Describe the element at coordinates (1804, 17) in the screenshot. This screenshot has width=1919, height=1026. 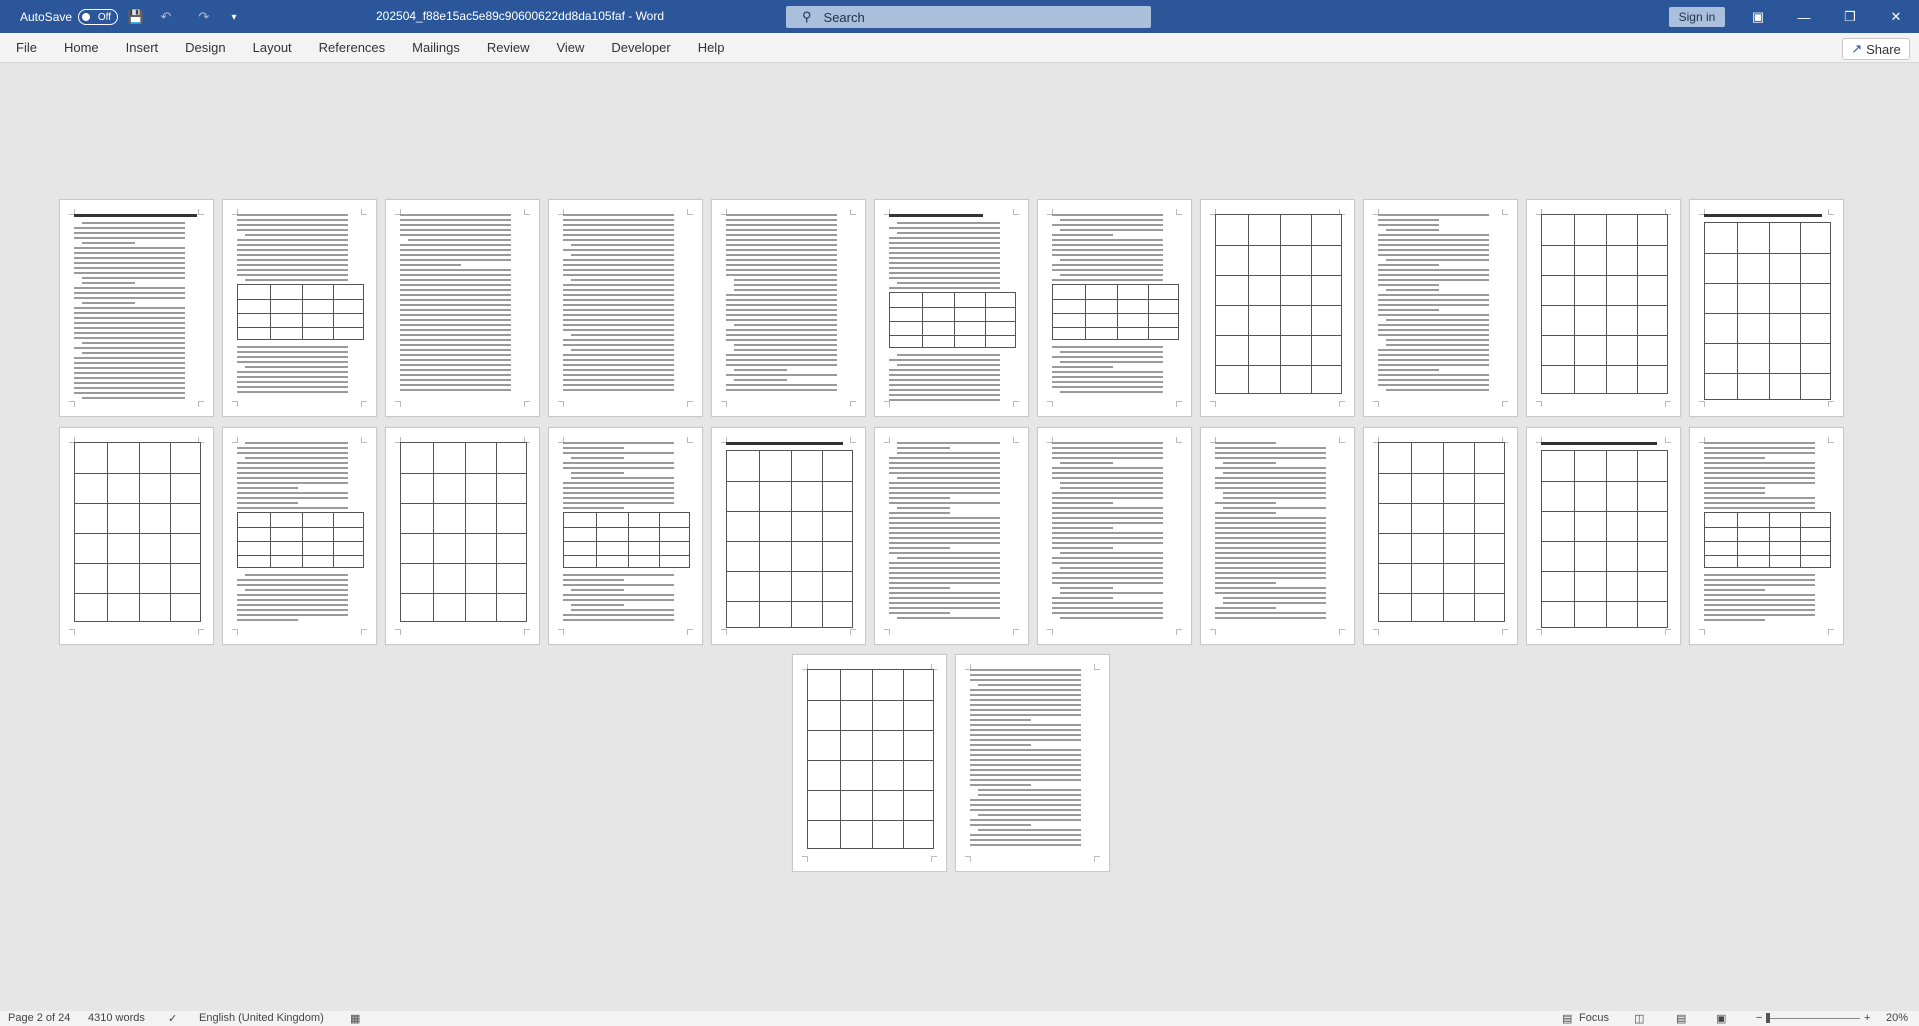
I see `minimize-icon: —` at that location.